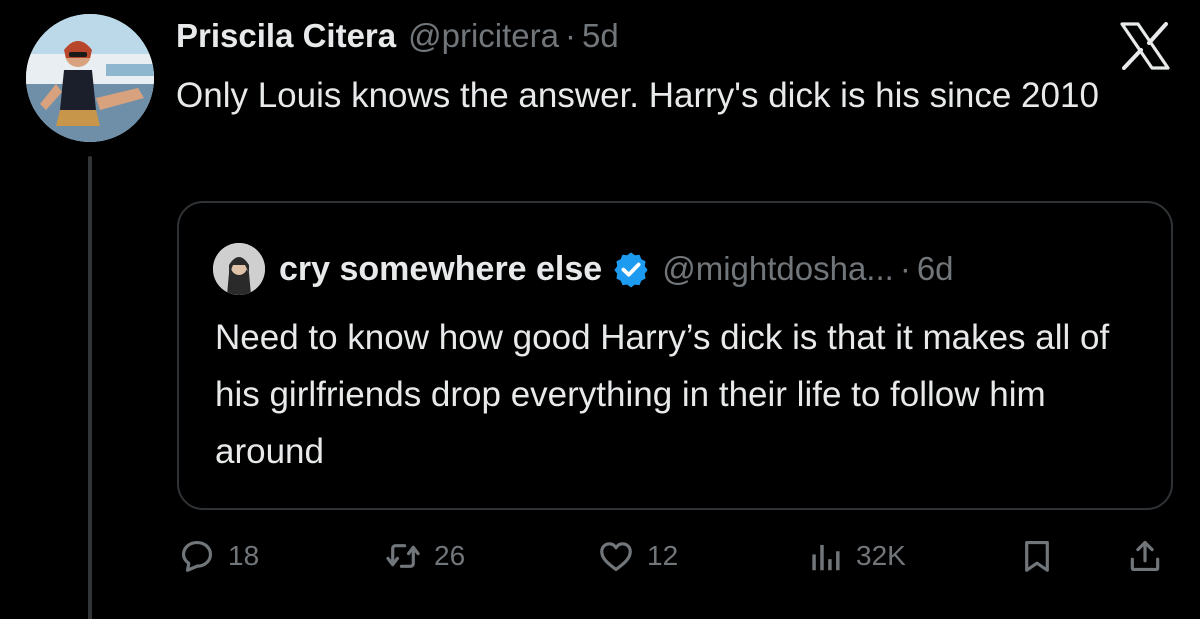  What do you see at coordinates (218, 556) in the screenshot?
I see `reply-button: 18` at bounding box center [218, 556].